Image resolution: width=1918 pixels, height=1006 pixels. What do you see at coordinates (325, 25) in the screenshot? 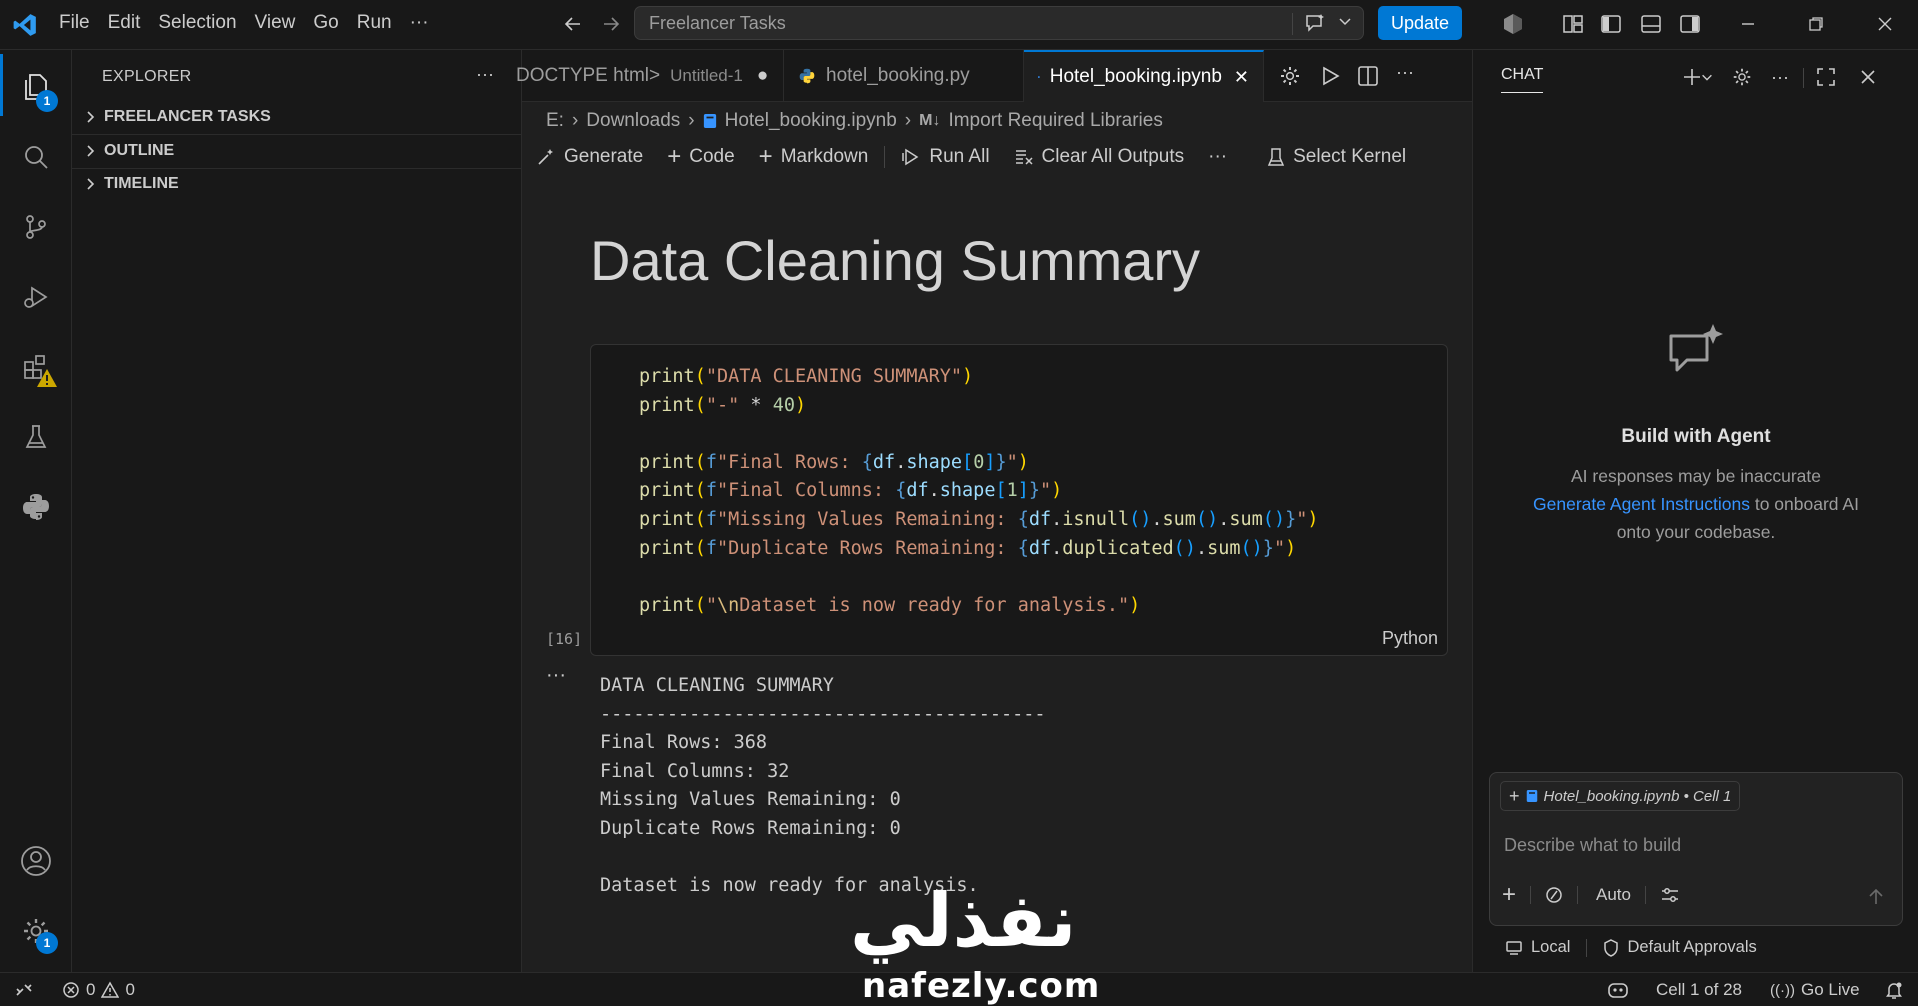
I see `menu-go: Go` at bounding box center [325, 25].